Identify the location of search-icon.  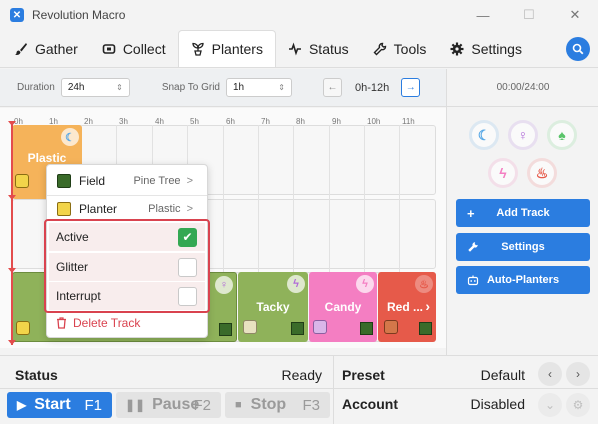
(578, 49).